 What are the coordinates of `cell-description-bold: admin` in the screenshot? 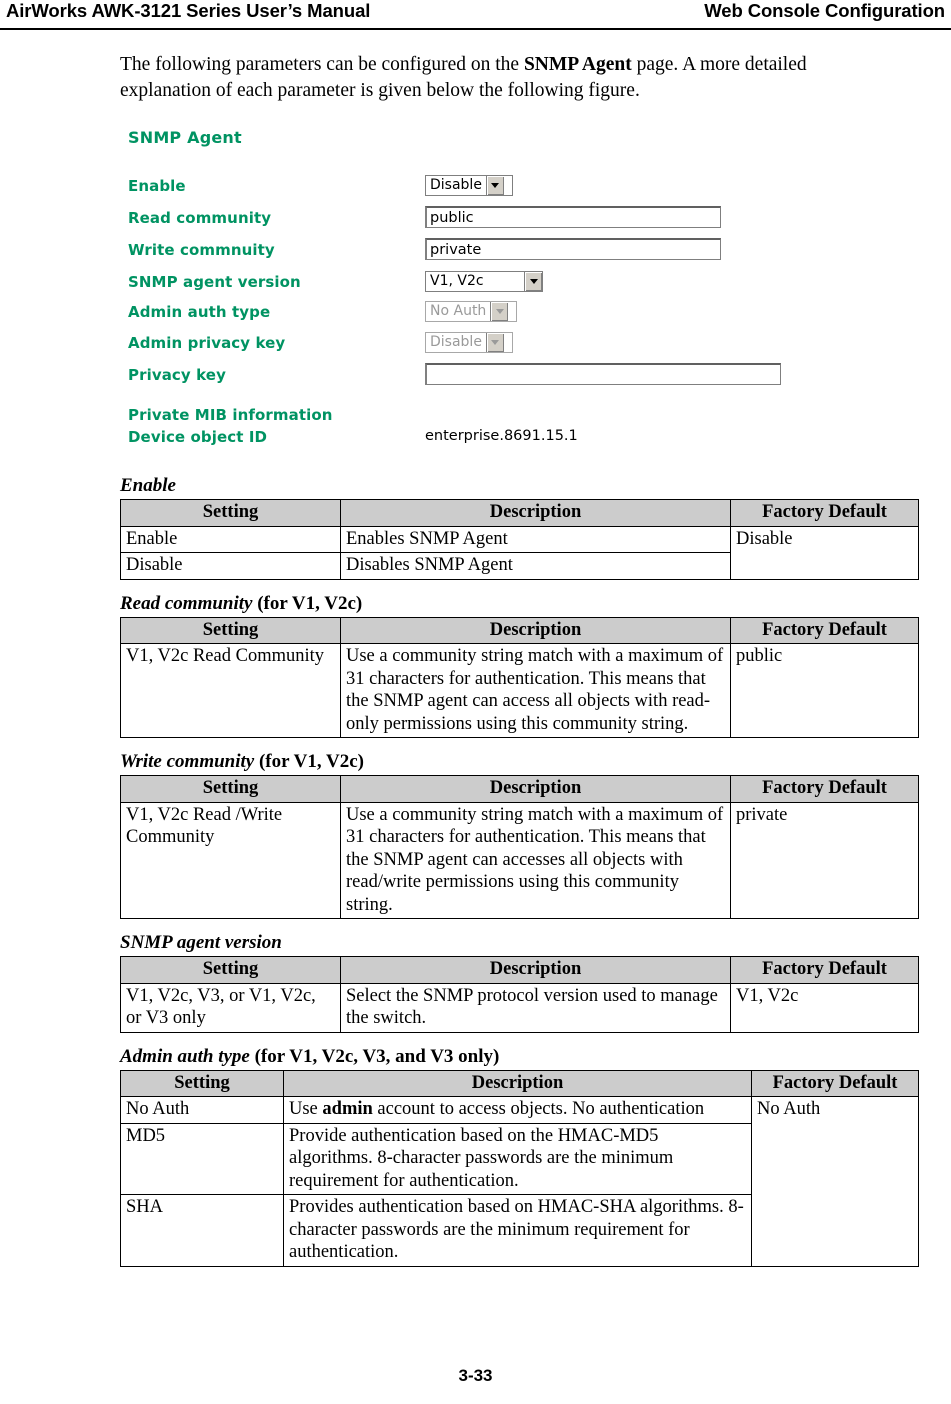 It's located at (347, 1109).